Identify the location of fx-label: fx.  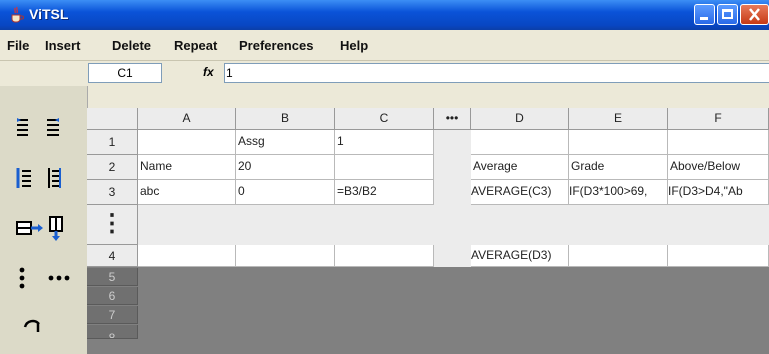
(208, 72).